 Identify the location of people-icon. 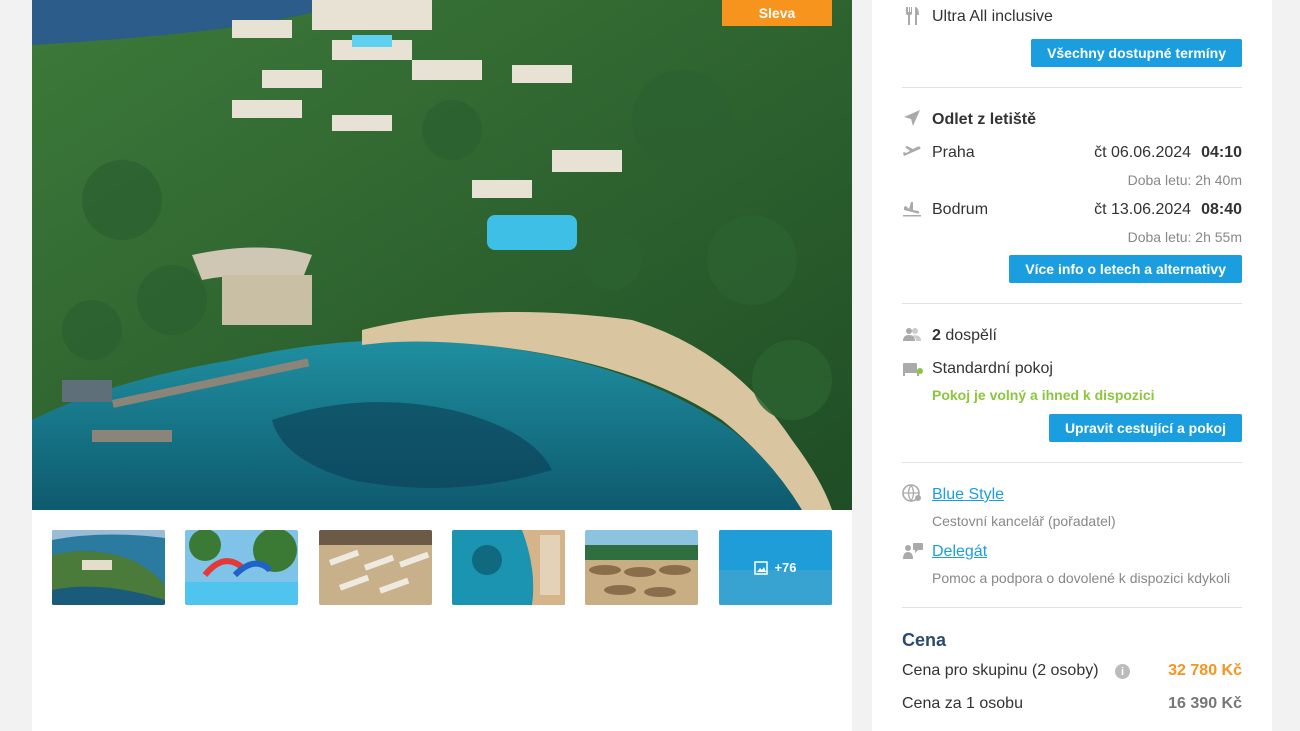
(912, 335).